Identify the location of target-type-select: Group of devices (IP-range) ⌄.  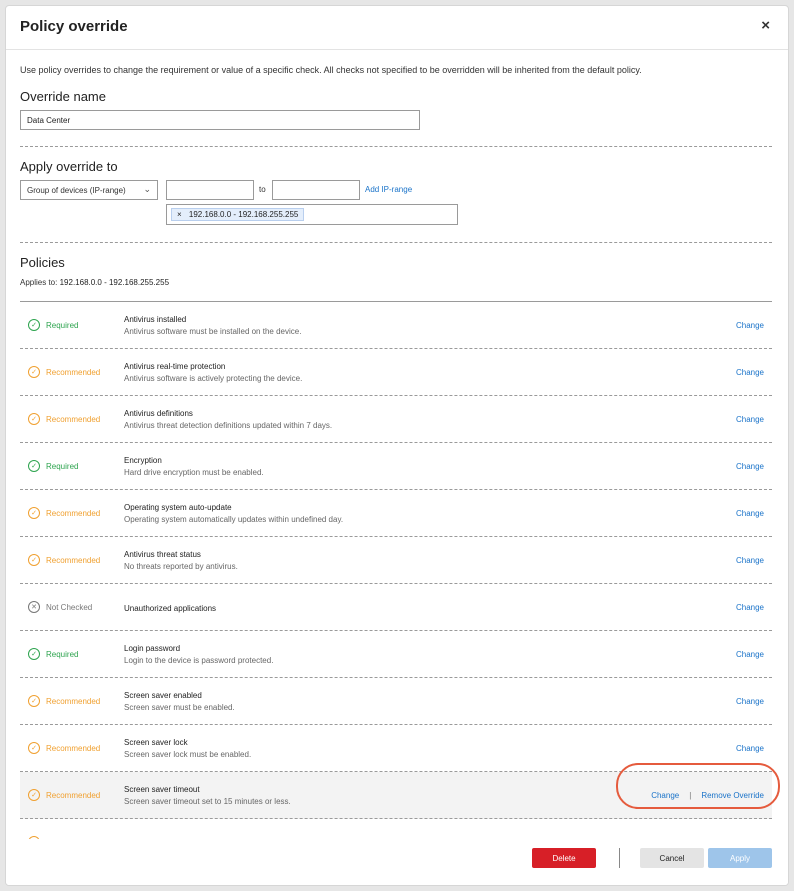
(89, 190).